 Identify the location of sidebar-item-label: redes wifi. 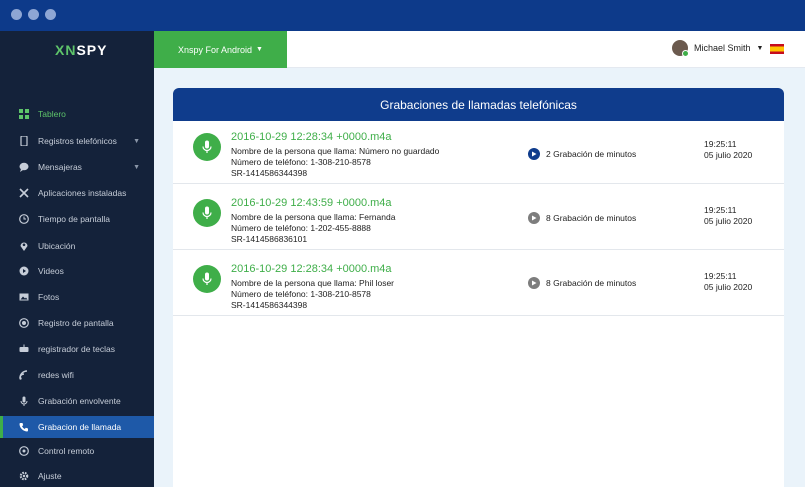
(56, 375).